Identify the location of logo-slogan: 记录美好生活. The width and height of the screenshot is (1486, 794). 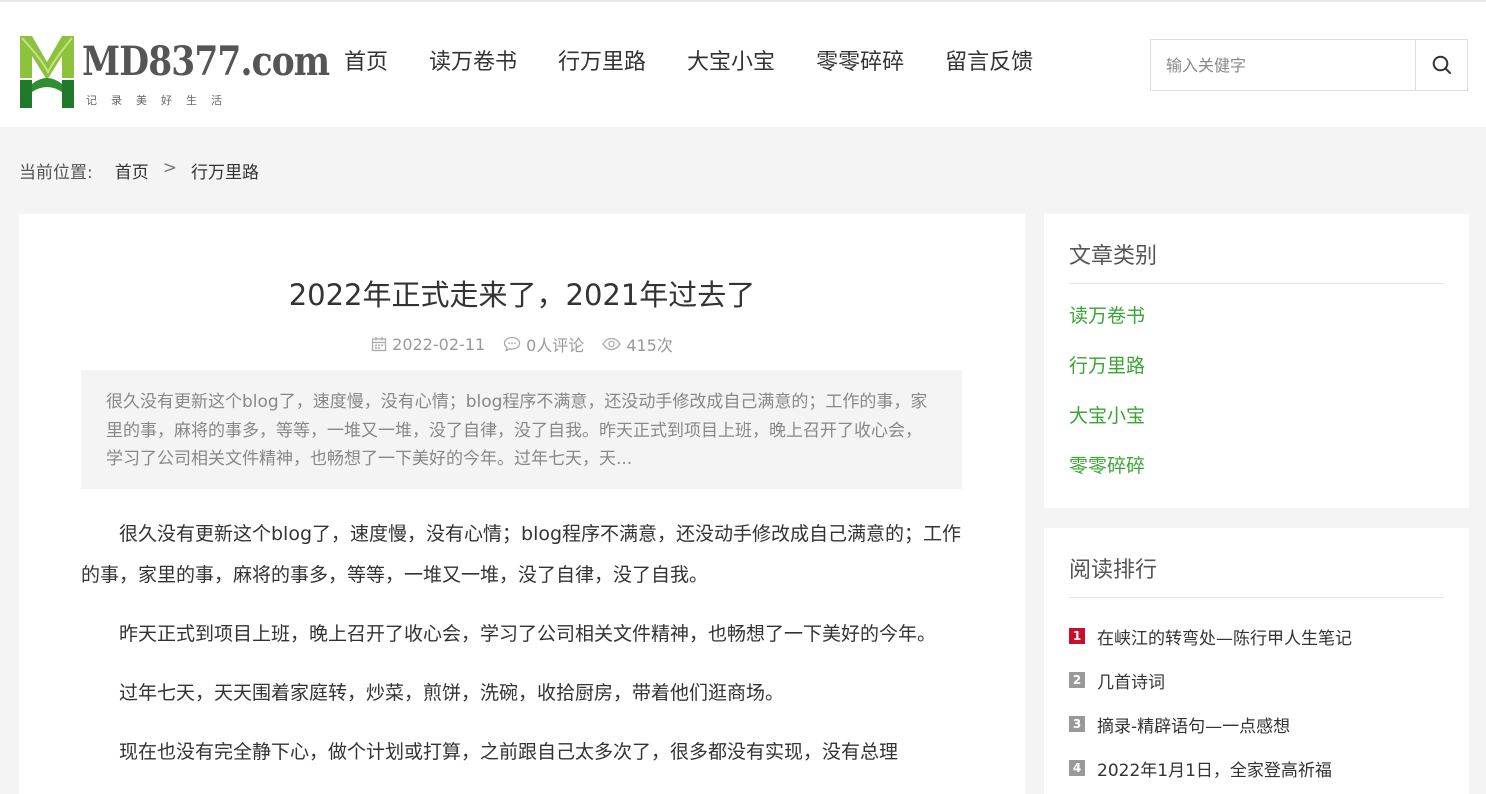
(161, 100).